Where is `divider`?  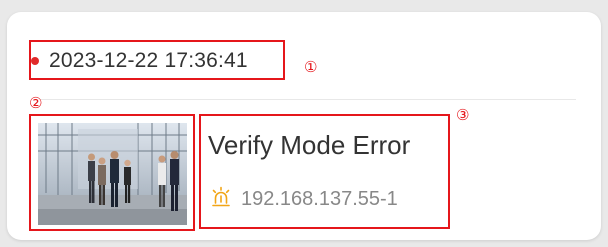
divider is located at coordinates (308, 99).